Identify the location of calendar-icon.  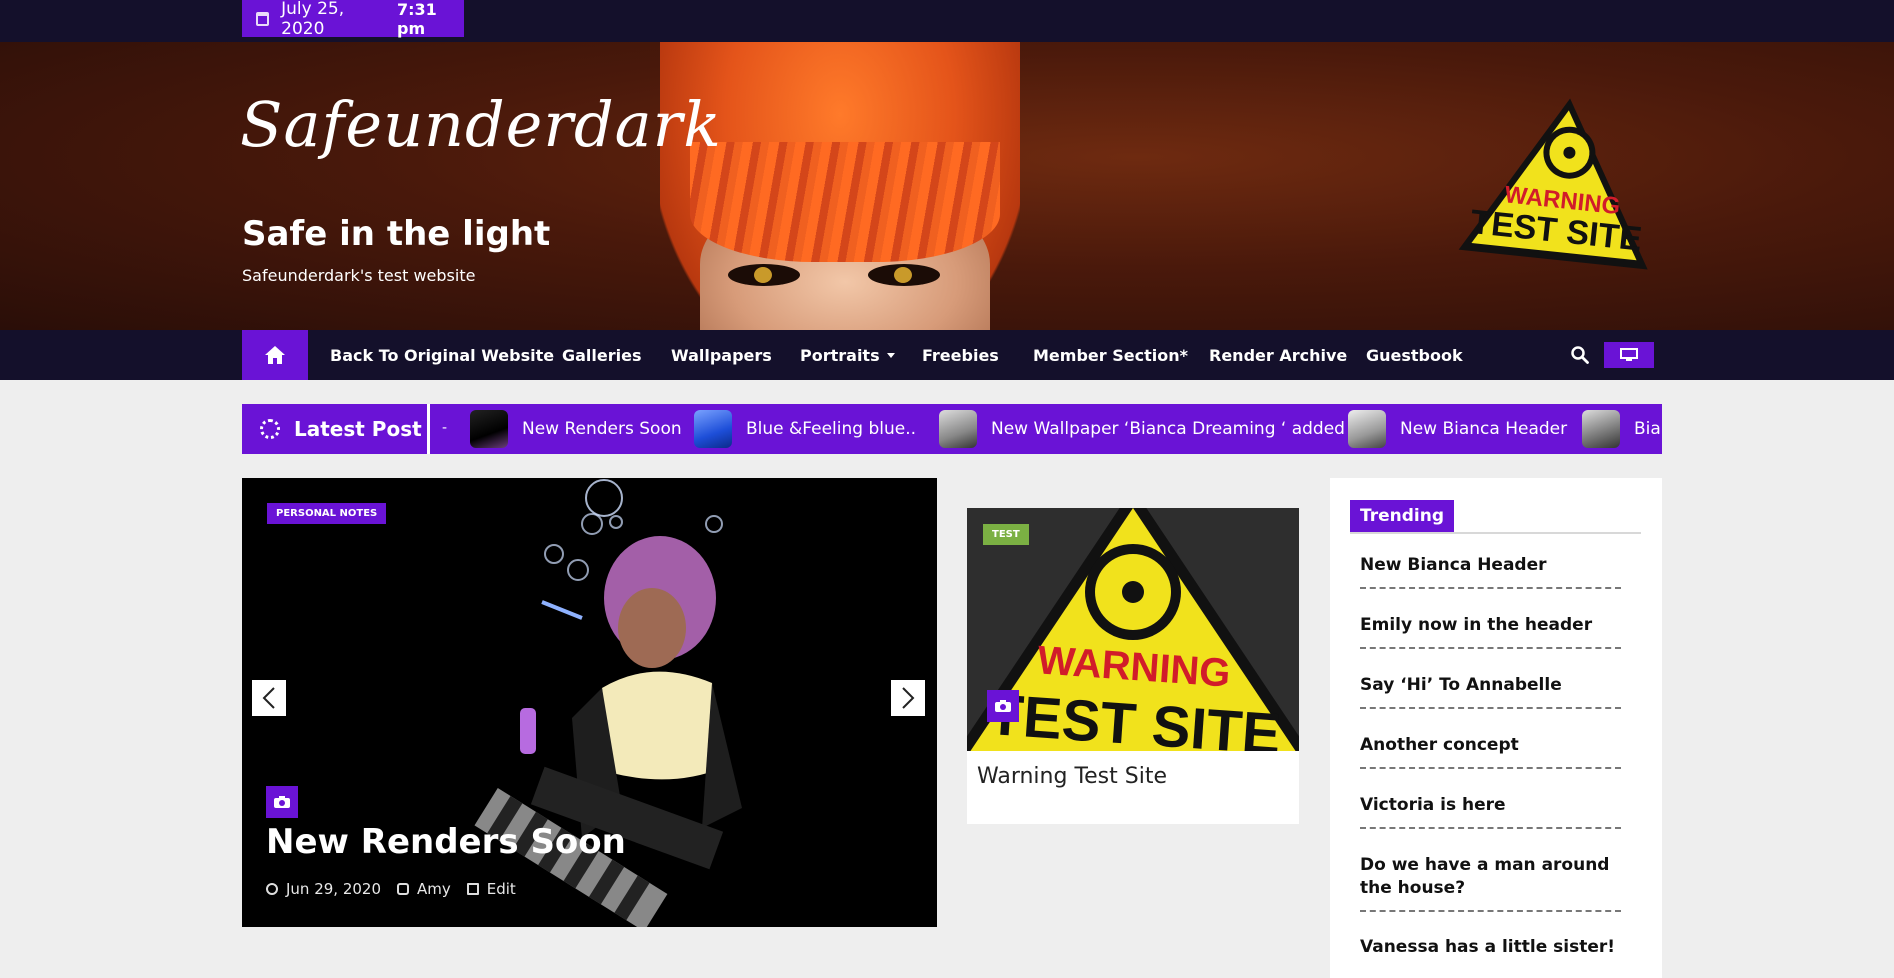
(263, 18).